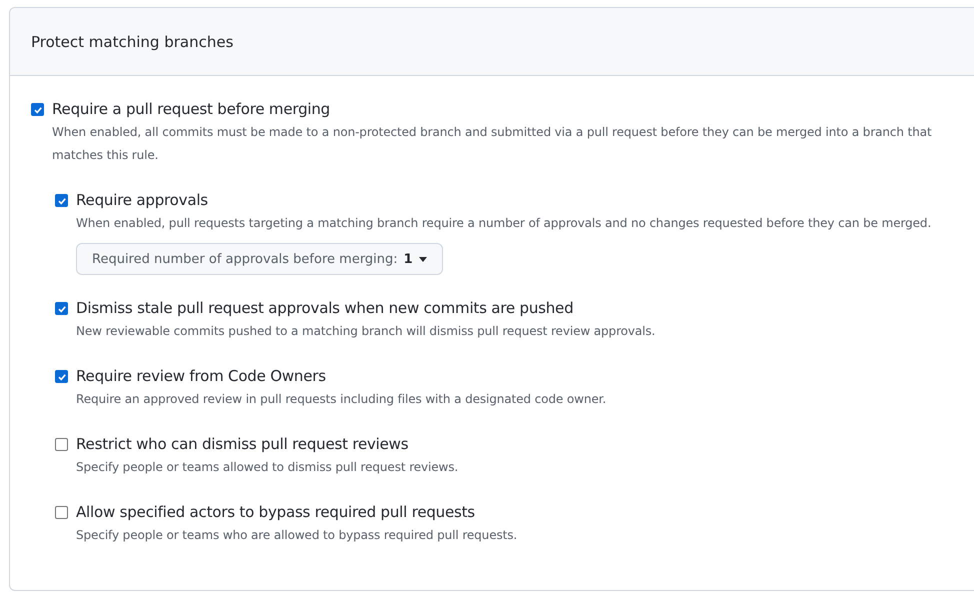 The height and width of the screenshot is (595, 974). I want to click on caret-icon, so click(422, 259).